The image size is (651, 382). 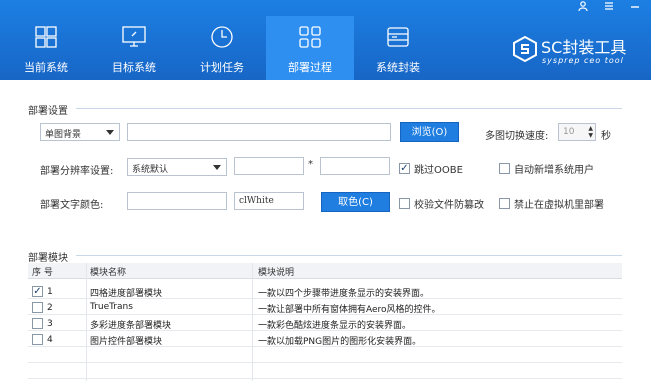 I want to click on module-name: 多彩进度条部署模块, so click(x=131, y=326).